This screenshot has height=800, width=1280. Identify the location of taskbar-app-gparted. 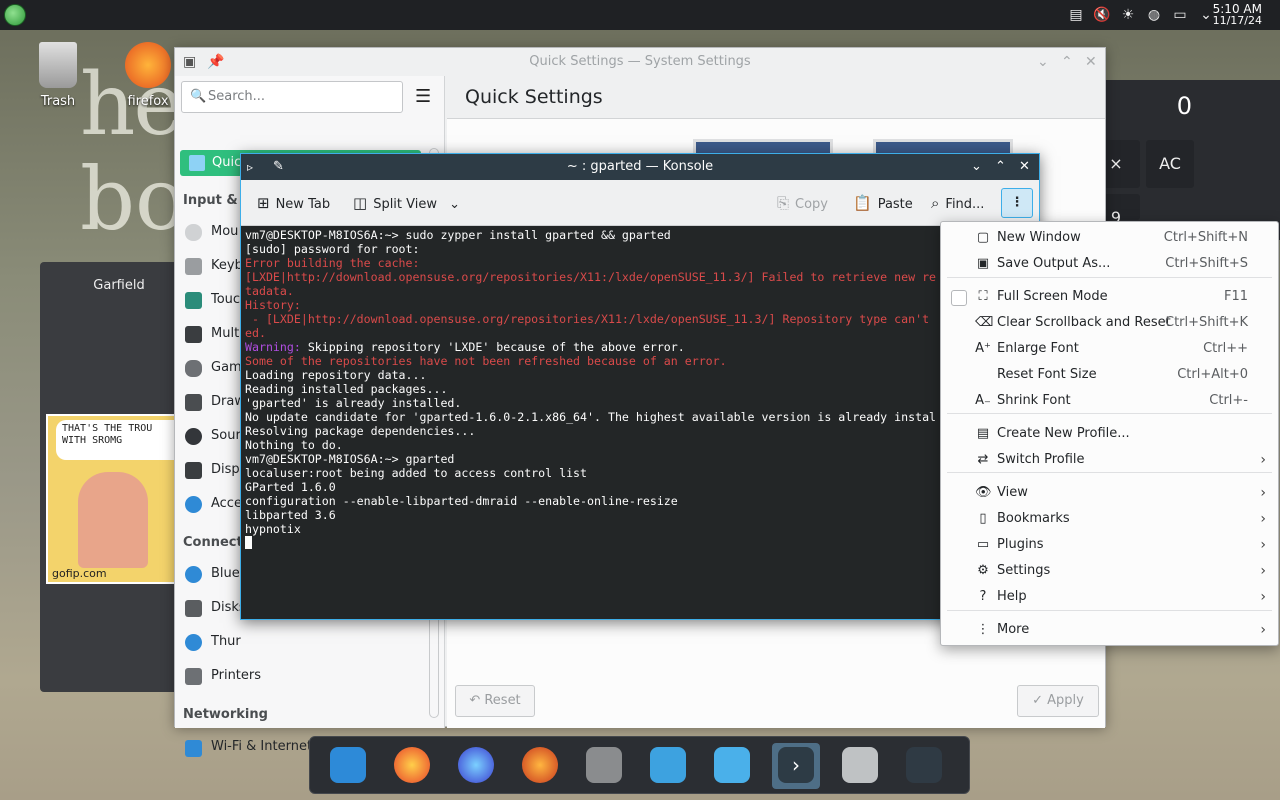
(860, 766).